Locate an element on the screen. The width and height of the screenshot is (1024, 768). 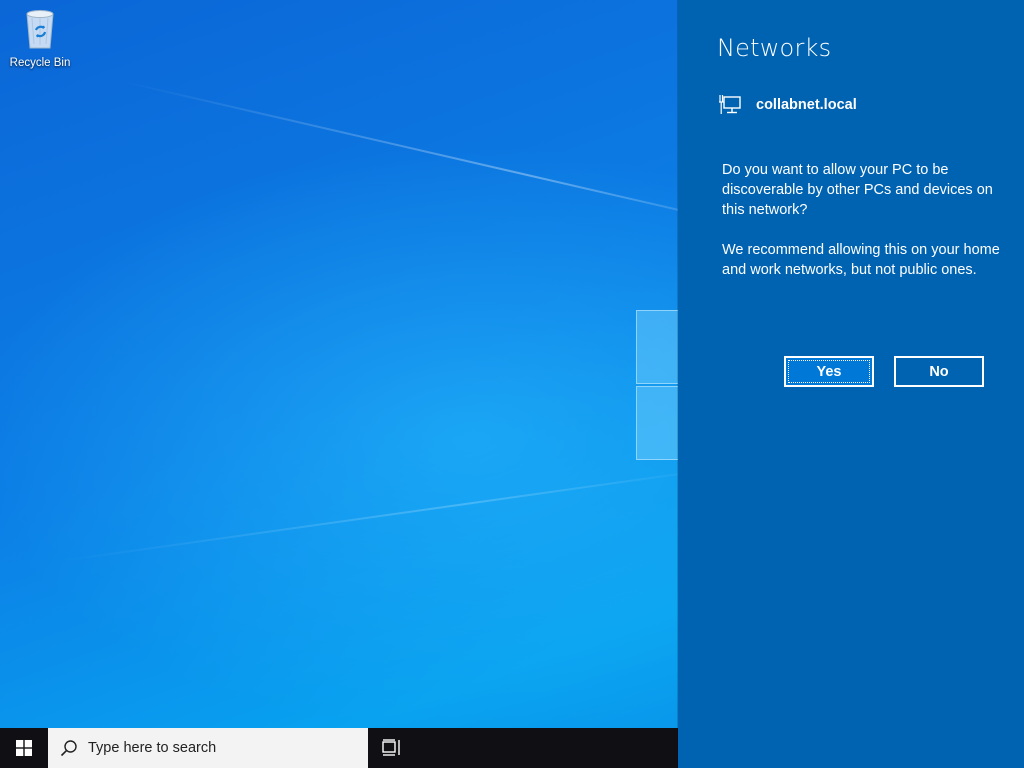
yes-button: Yes is located at coordinates (829, 371).